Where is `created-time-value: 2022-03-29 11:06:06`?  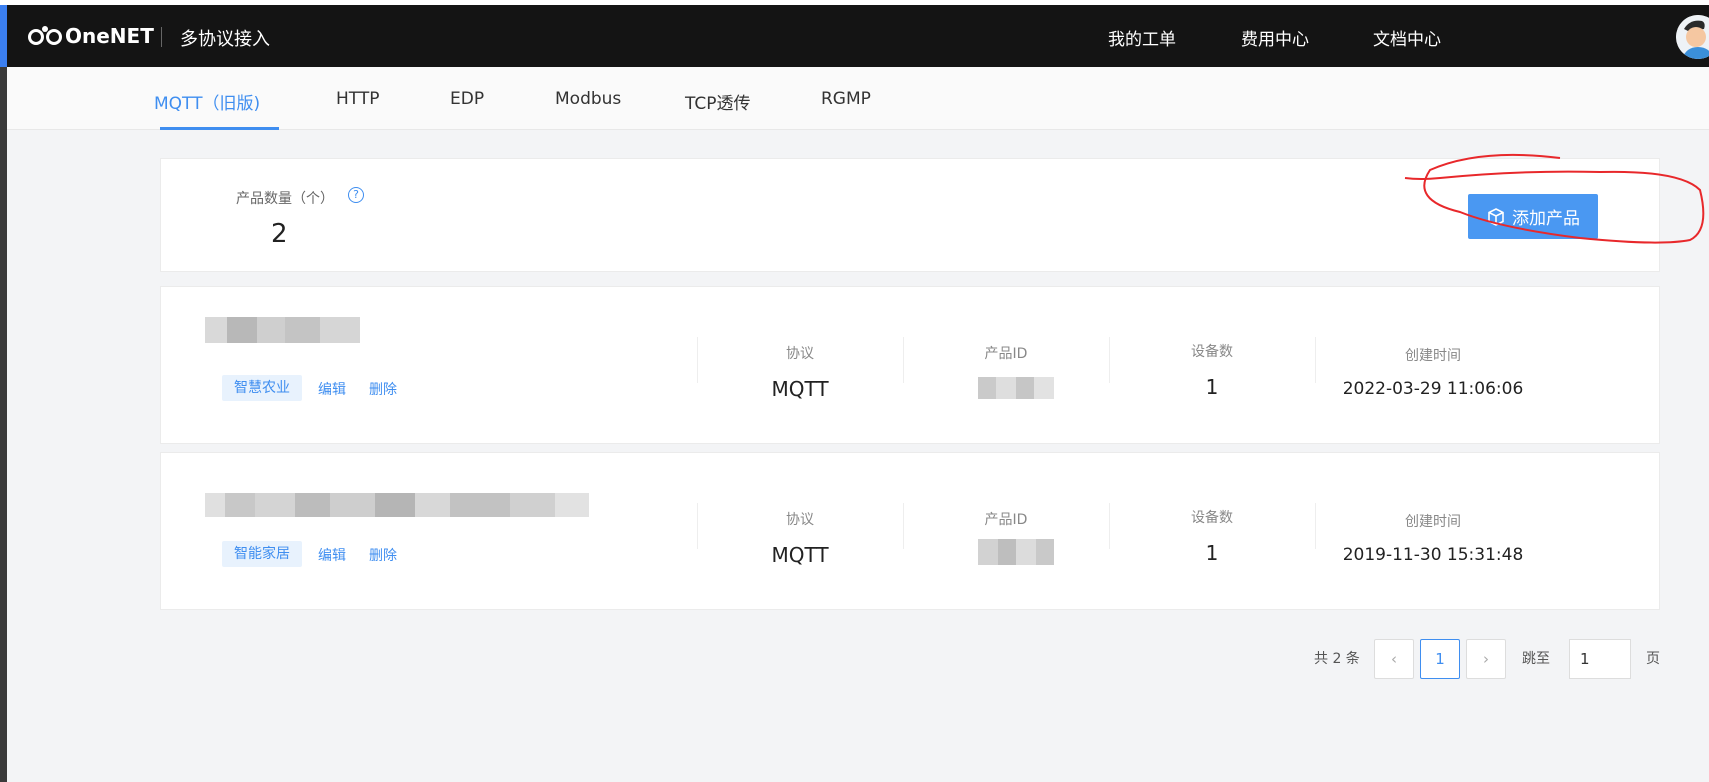 created-time-value: 2022-03-29 11:06:06 is located at coordinates (1433, 389).